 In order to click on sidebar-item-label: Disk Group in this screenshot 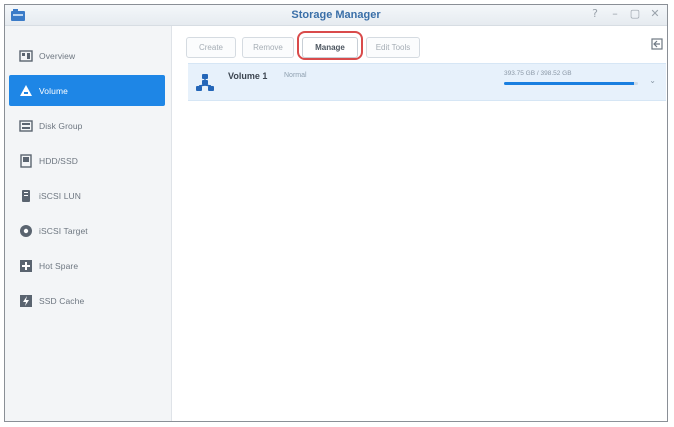, I will do `click(61, 125)`.